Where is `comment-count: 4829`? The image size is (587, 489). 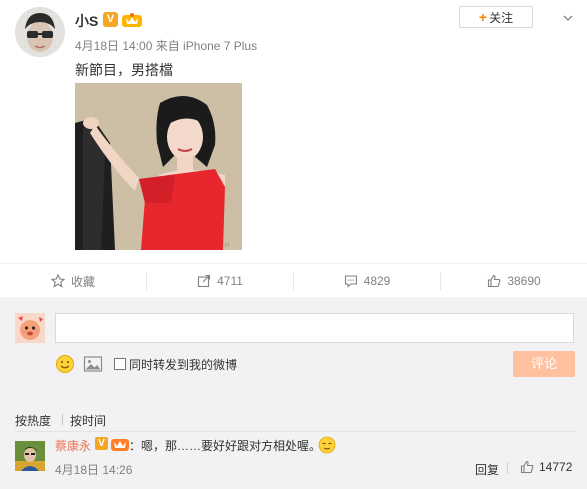
comment-count: 4829 is located at coordinates (377, 281).